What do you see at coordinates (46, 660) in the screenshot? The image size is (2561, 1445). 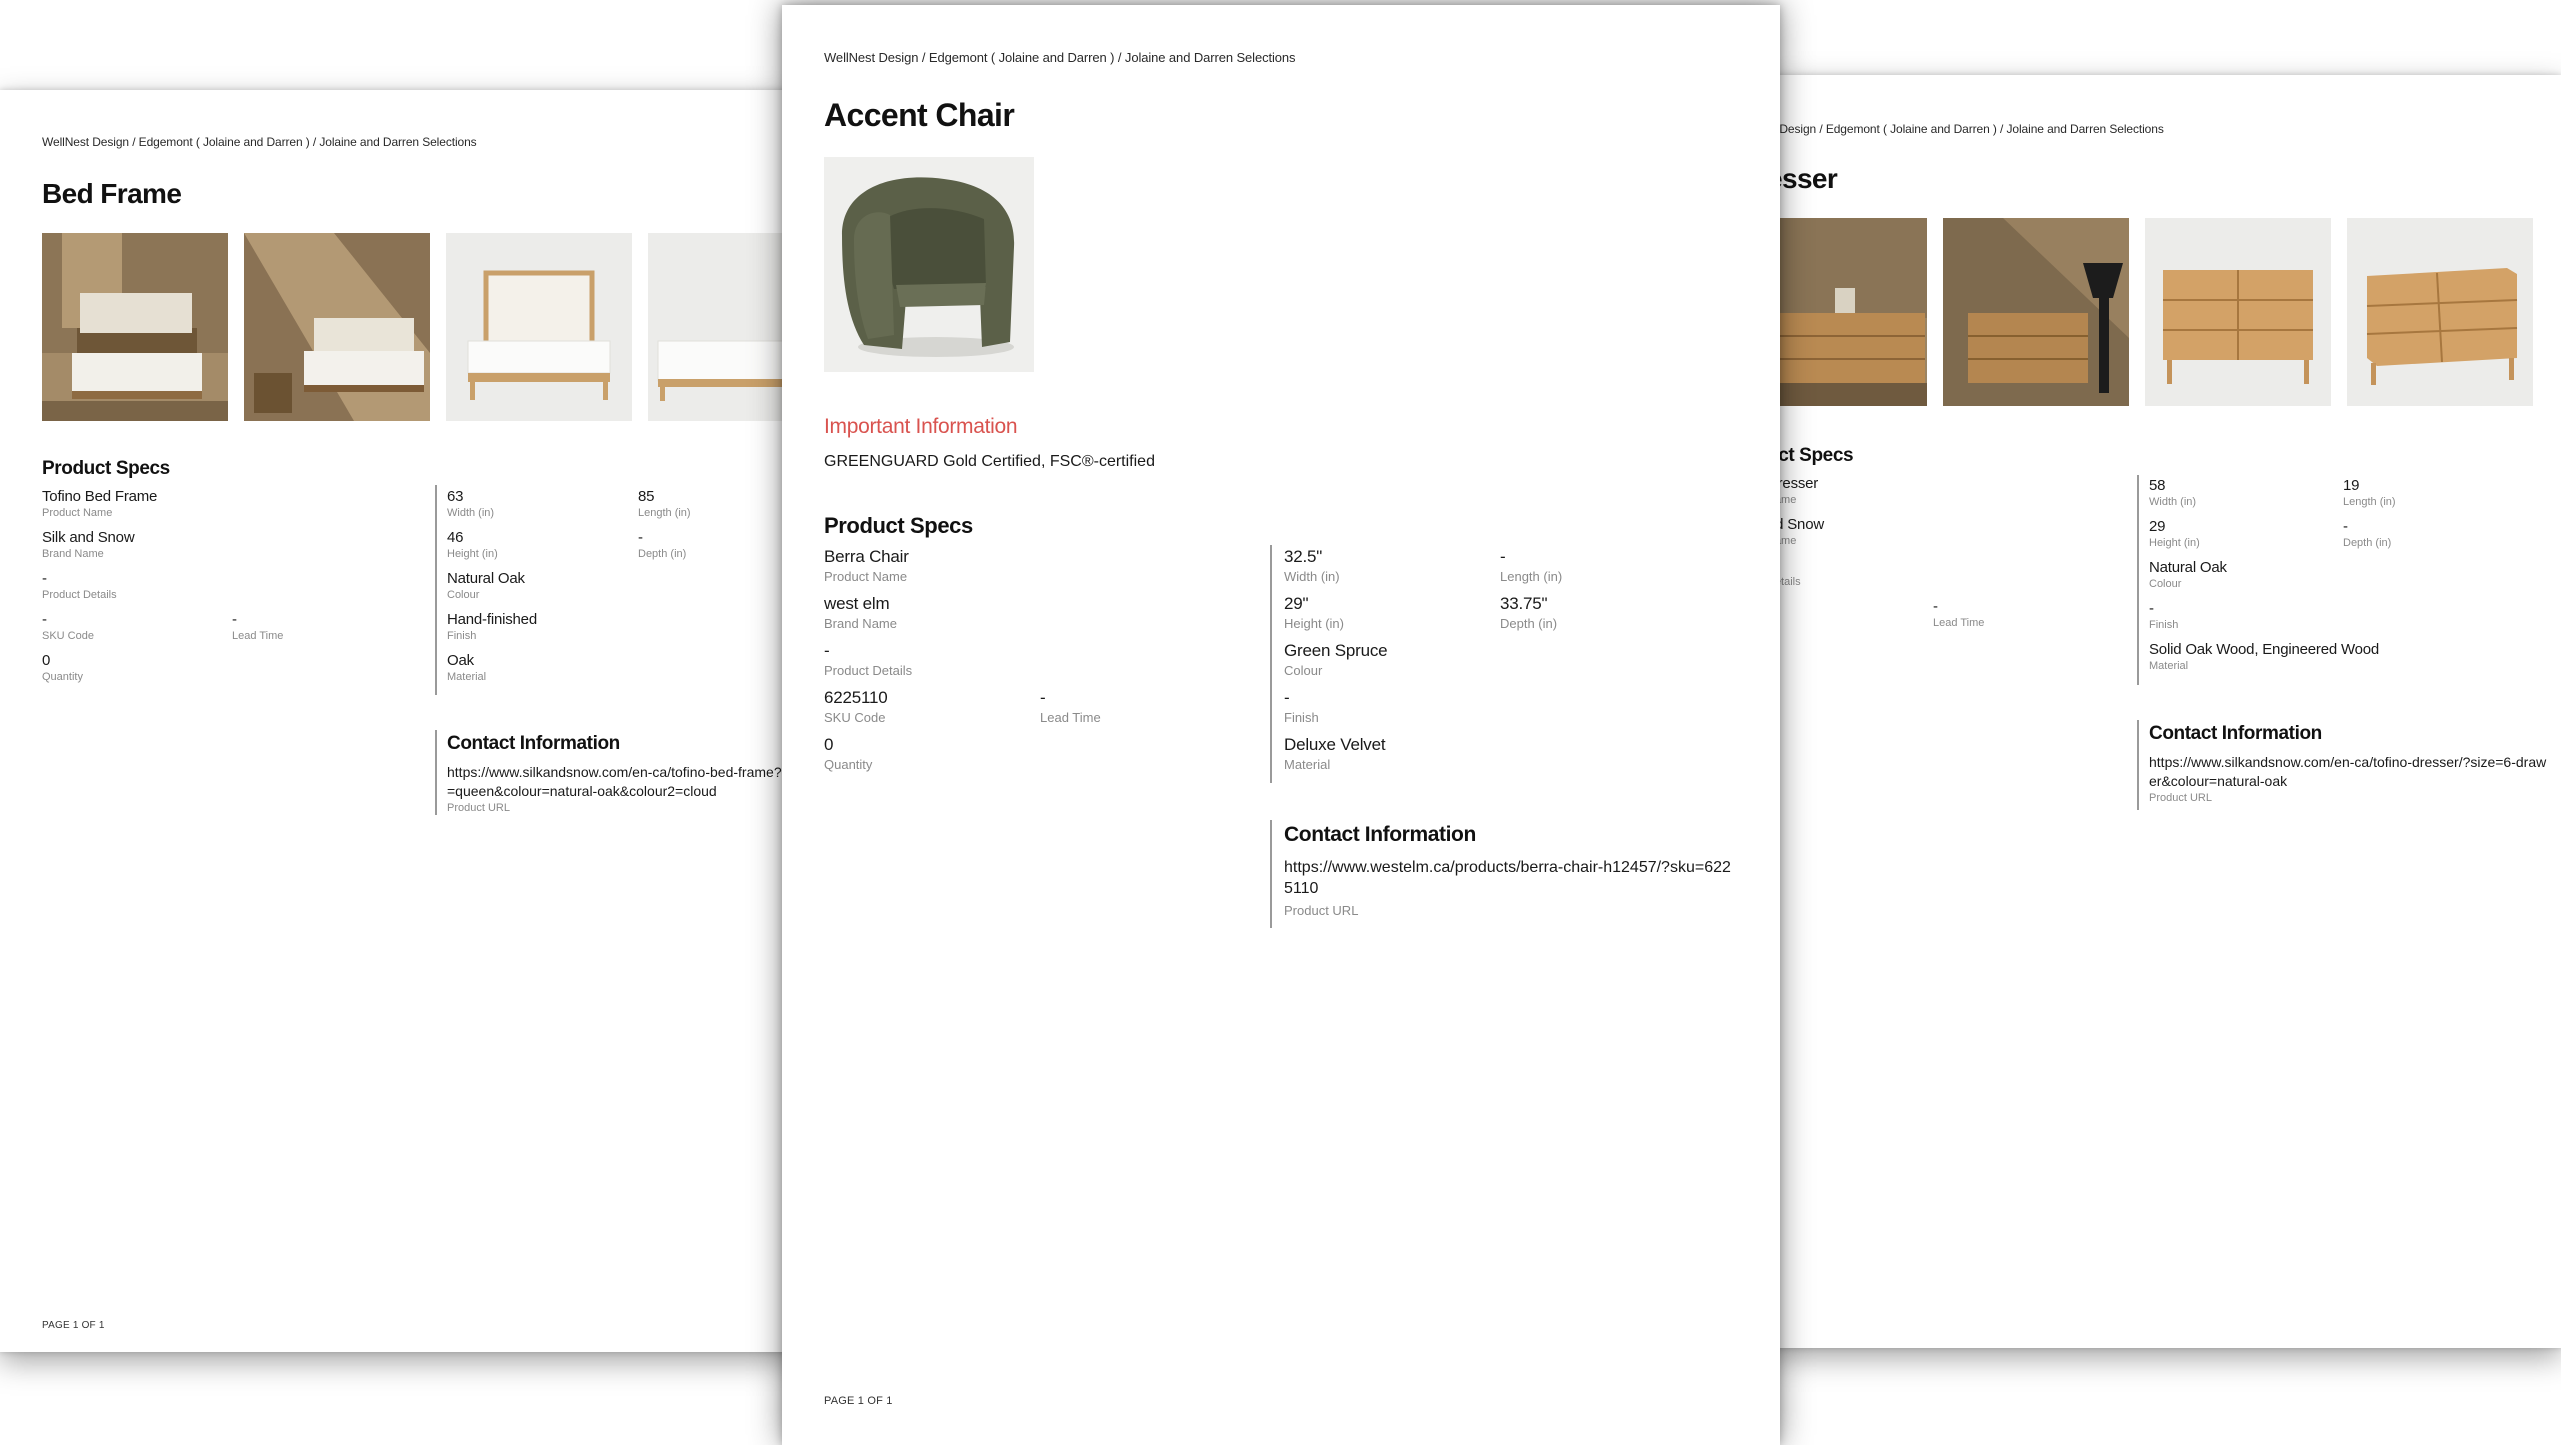 I see `quantity-value: 0` at bounding box center [46, 660].